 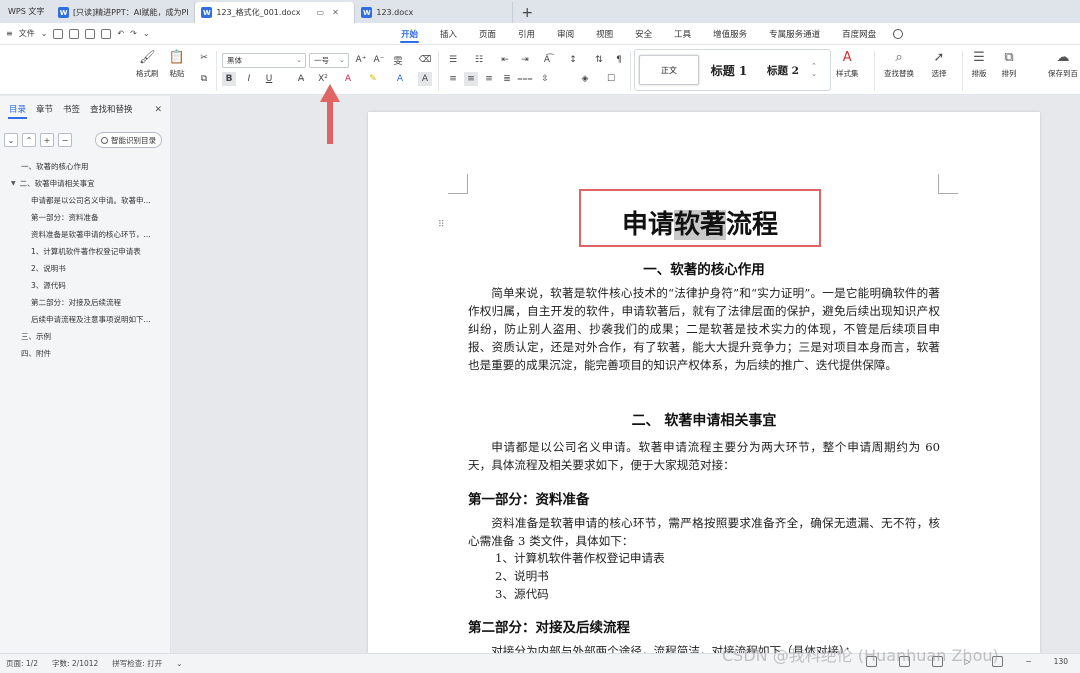 I want to click on doc-tab-123: W 123.docx, so click(x=434, y=12).